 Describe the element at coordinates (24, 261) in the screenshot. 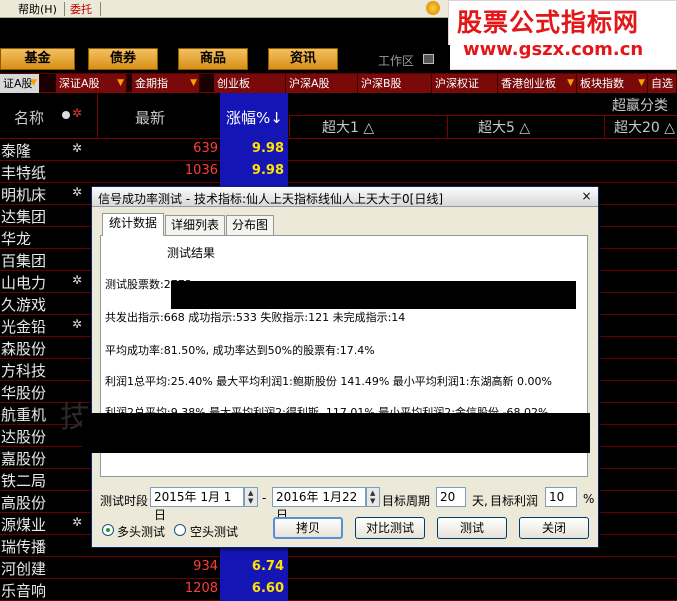

I see `stock-name: 百集团` at that location.